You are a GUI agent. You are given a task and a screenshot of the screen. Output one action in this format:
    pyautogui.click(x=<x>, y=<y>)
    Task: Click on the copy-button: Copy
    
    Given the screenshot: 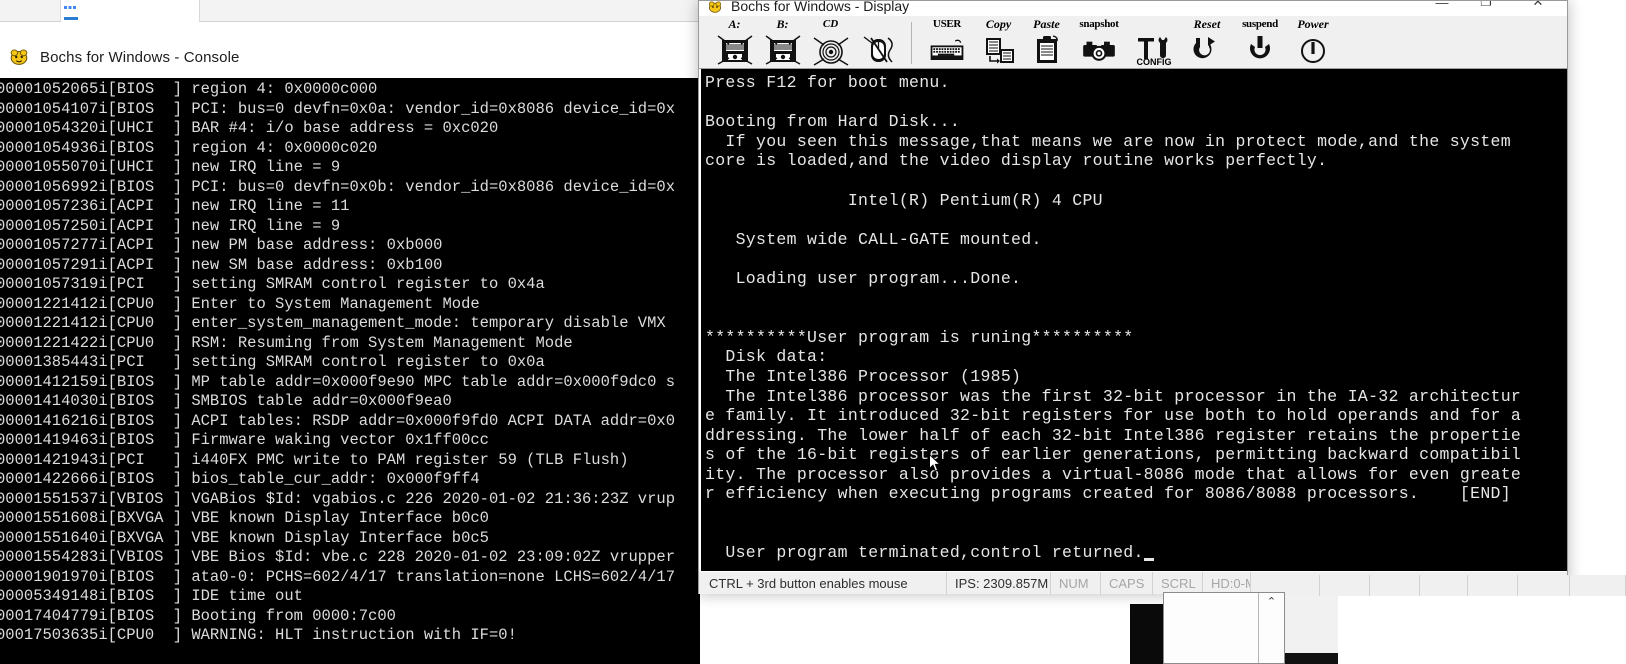 What is the action you would take?
    pyautogui.click(x=998, y=42)
    